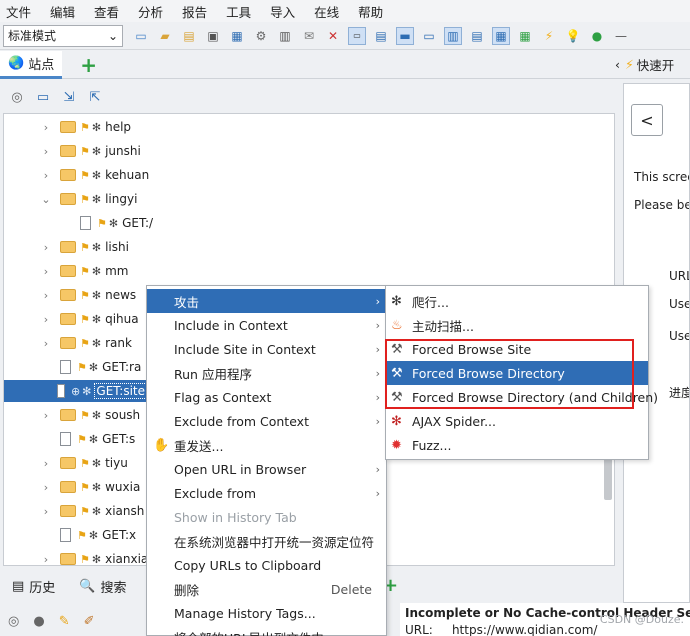  What do you see at coordinates (43, 97) in the screenshot?
I see `new-context-icon: ▭` at bounding box center [43, 97].